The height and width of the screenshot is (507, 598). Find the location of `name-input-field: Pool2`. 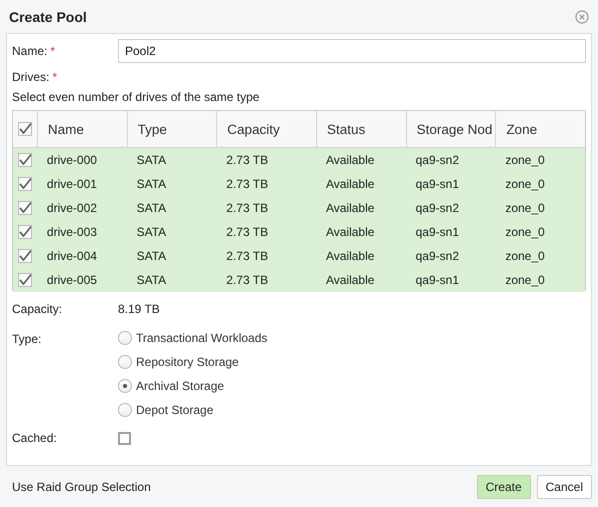

name-input-field: Pool2 is located at coordinates (352, 51).